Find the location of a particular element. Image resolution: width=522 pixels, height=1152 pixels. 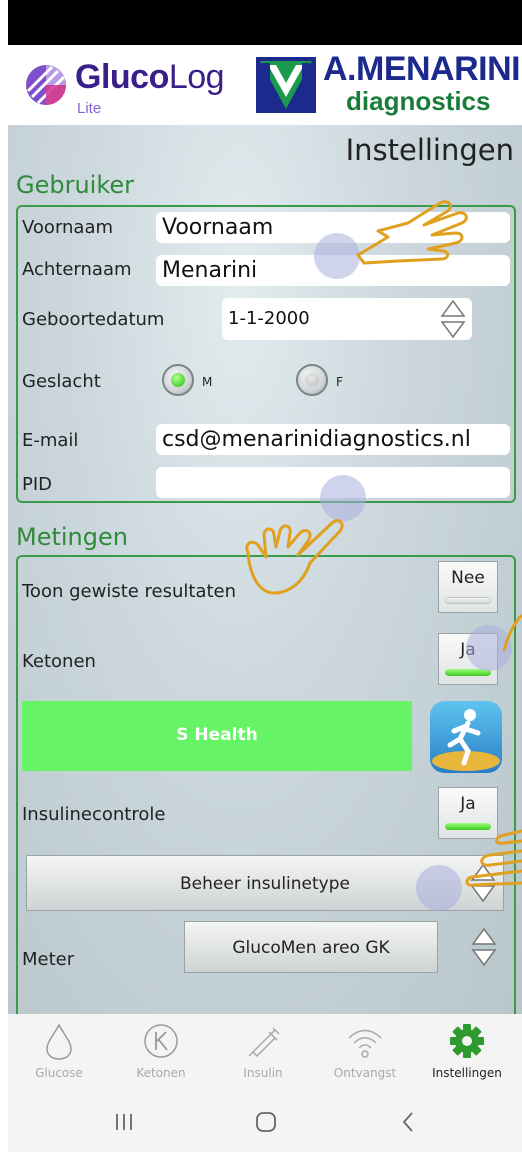

show-deleted-toggle: Nee is located at coordinates (468, 587).